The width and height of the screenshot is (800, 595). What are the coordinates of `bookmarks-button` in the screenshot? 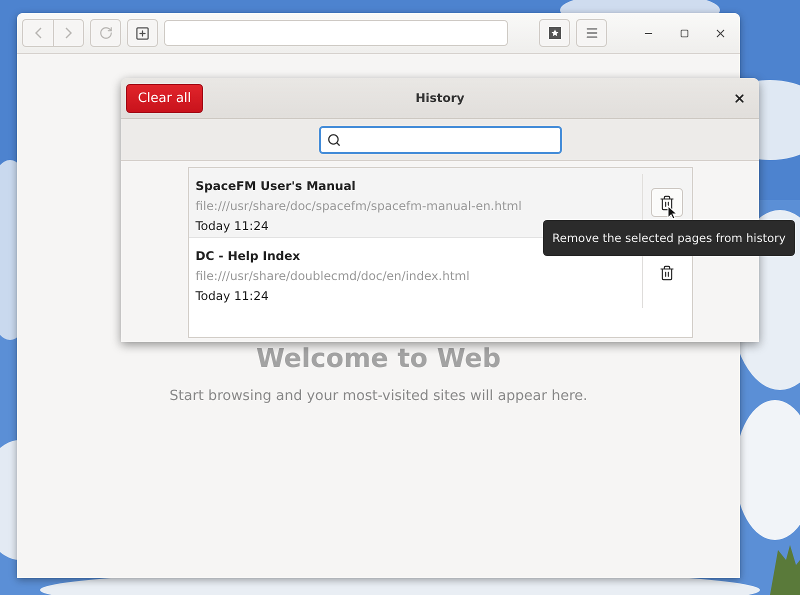 It's located at (554, 33).